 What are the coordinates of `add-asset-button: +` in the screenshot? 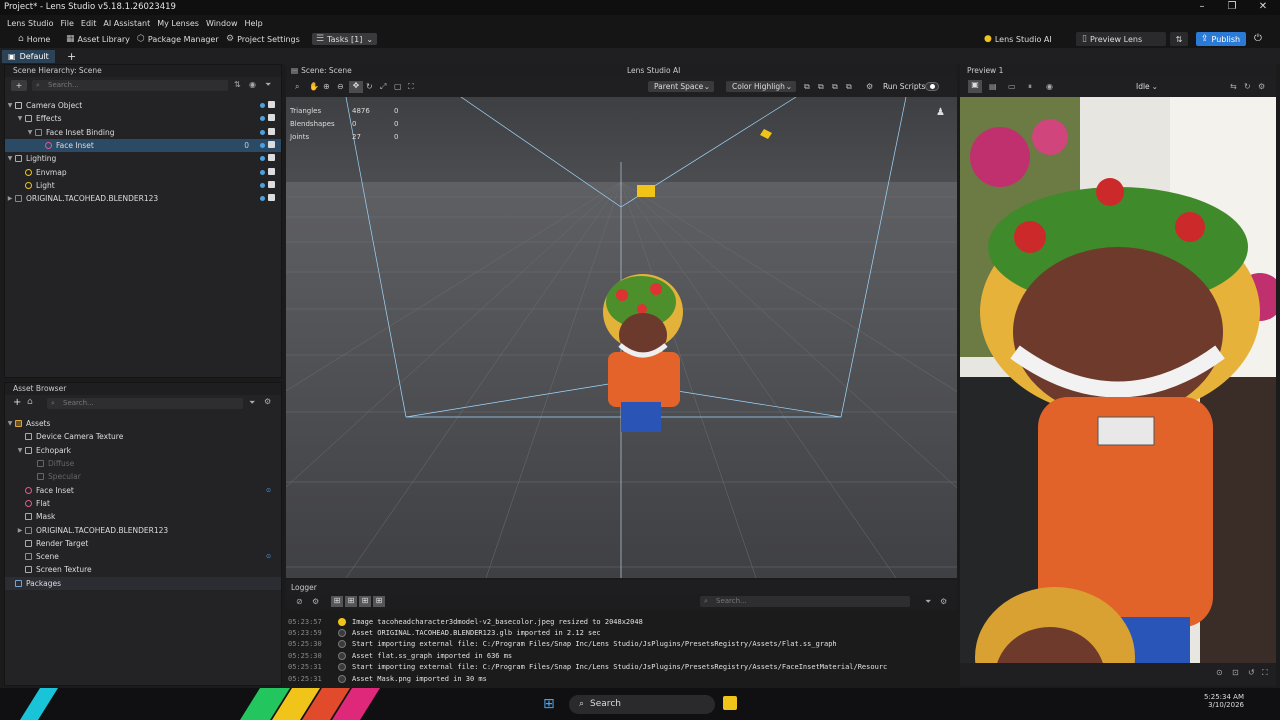 It's located at (17, 402).